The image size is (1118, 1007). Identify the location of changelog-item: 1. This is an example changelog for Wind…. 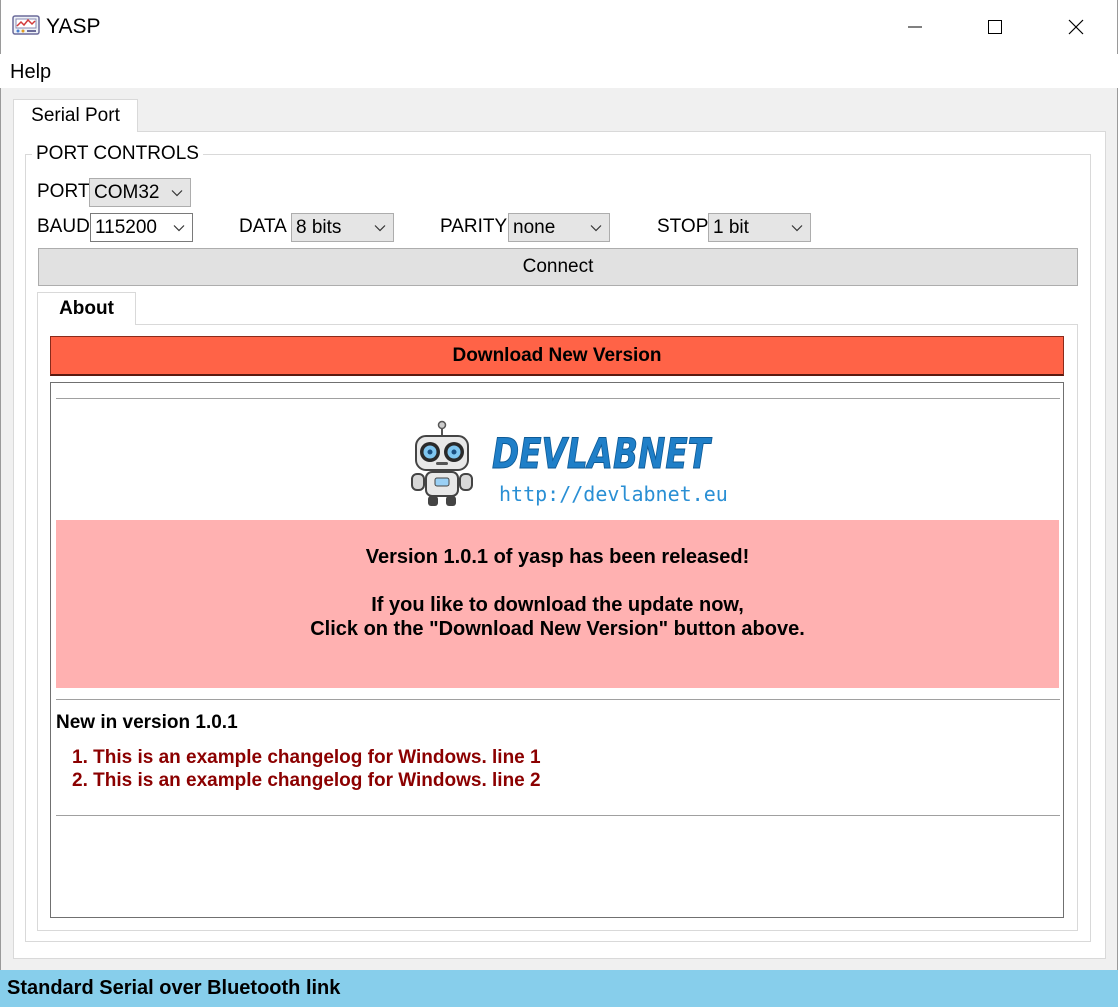
(306, 757).